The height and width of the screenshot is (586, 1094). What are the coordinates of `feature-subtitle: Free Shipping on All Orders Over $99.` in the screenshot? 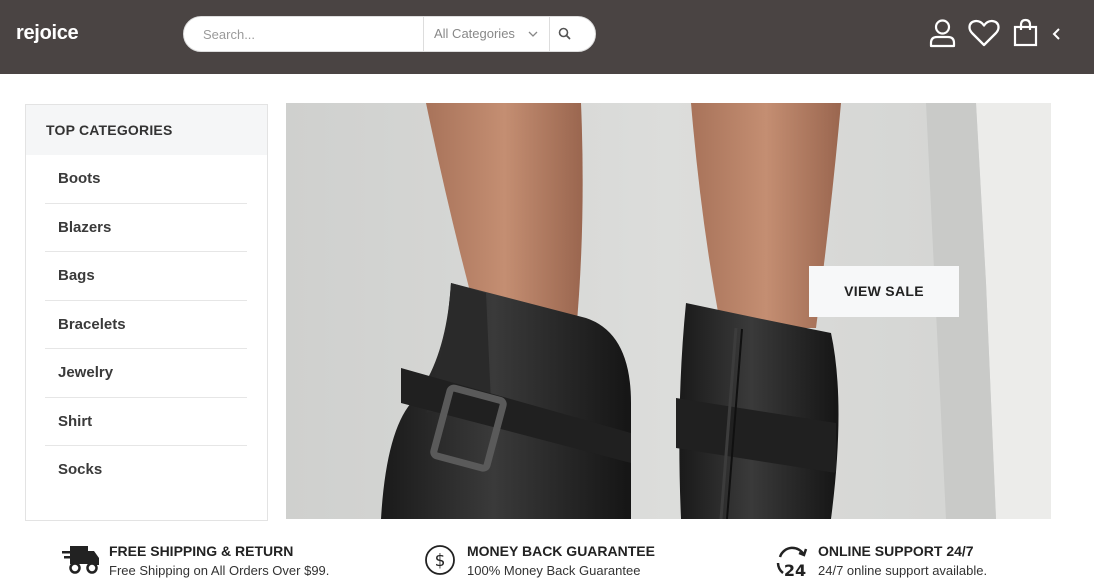 It's located at (219, 570).